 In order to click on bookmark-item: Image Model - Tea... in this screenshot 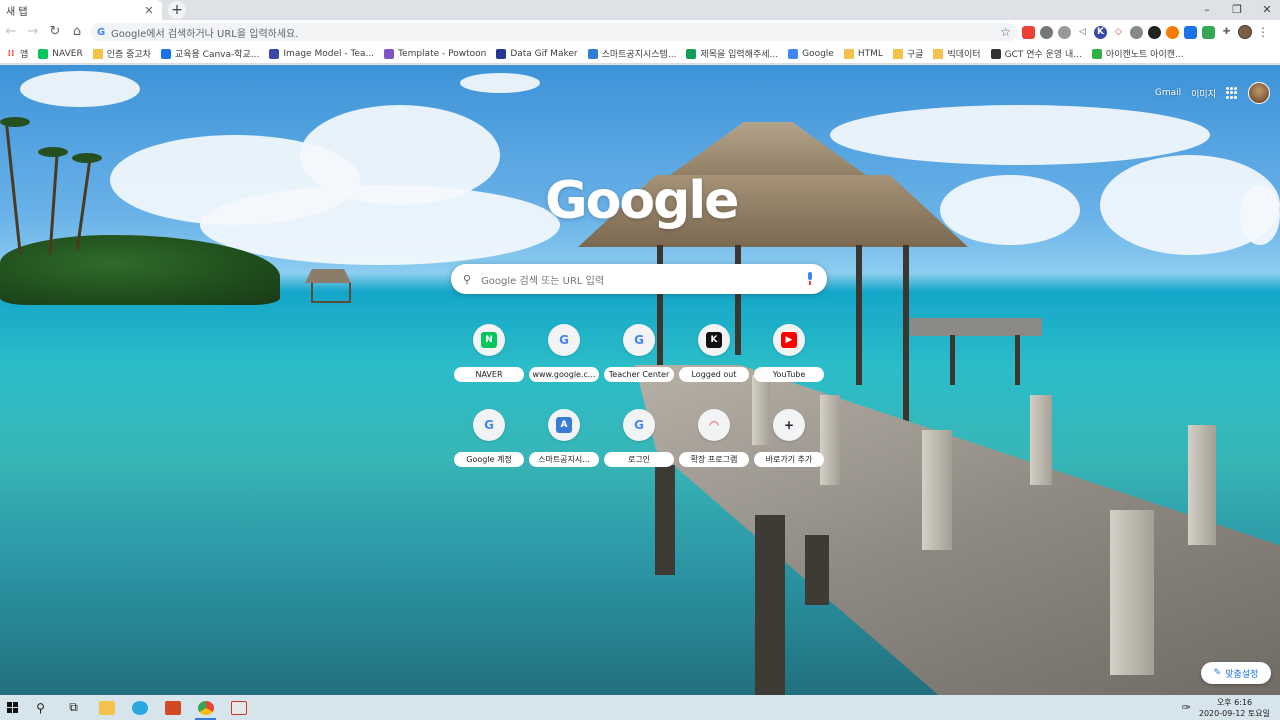, I will do `click(321, 53)`.